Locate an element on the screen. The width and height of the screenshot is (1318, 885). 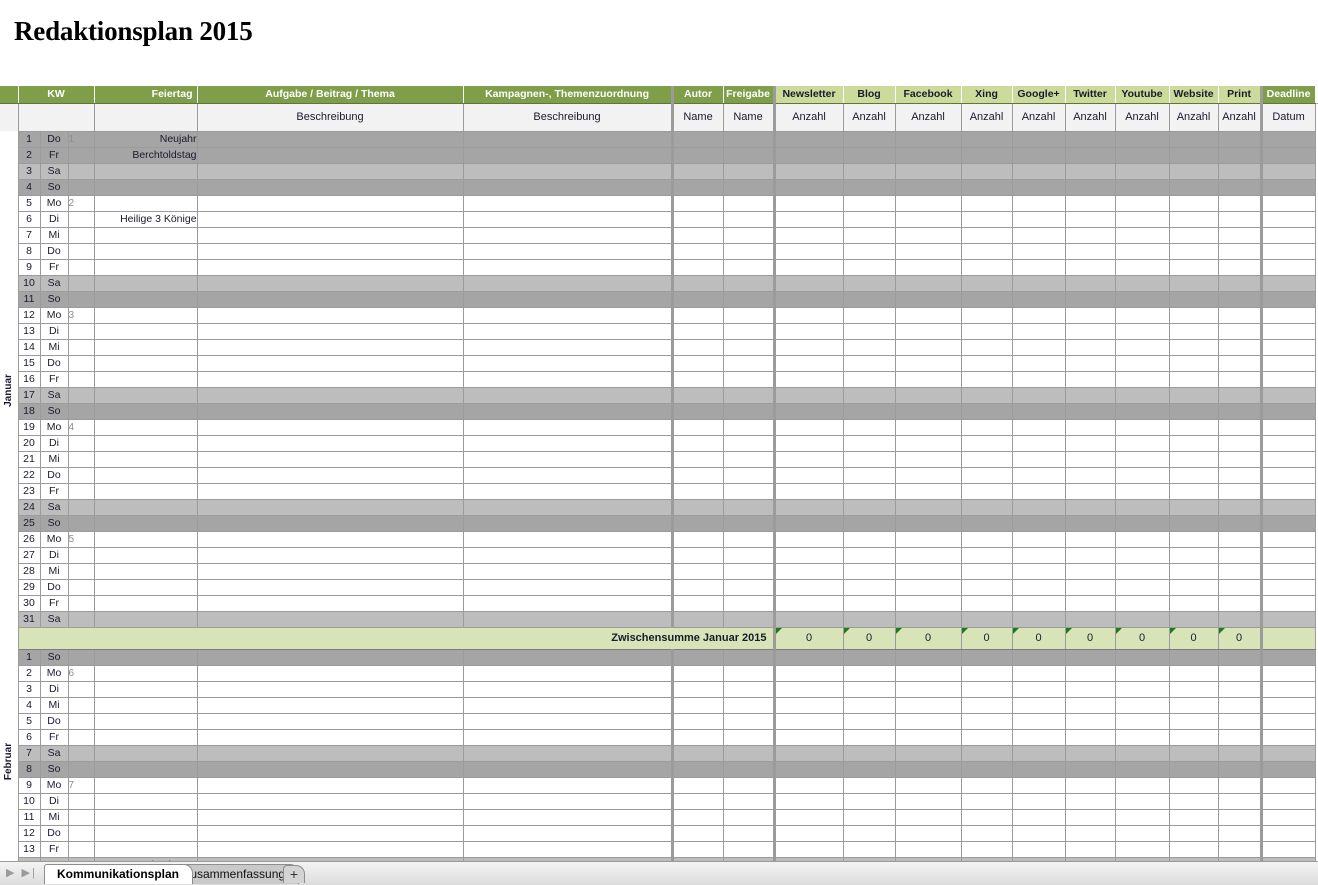
header-cell-kw: KW is located at coordinates (56, 95).